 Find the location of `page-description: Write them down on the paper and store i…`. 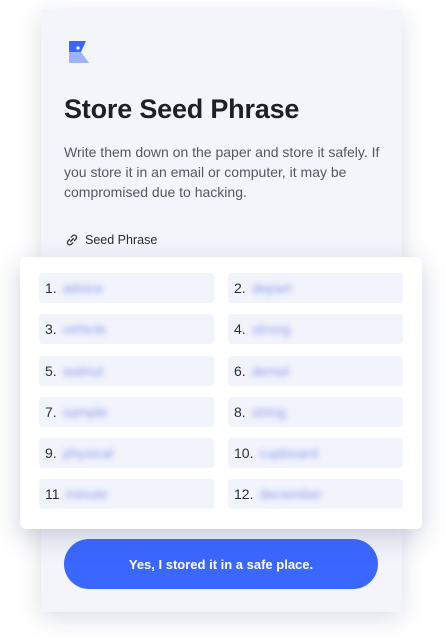

page-description: Write them down on the paper and store i… is located at coordinates (222, 172).